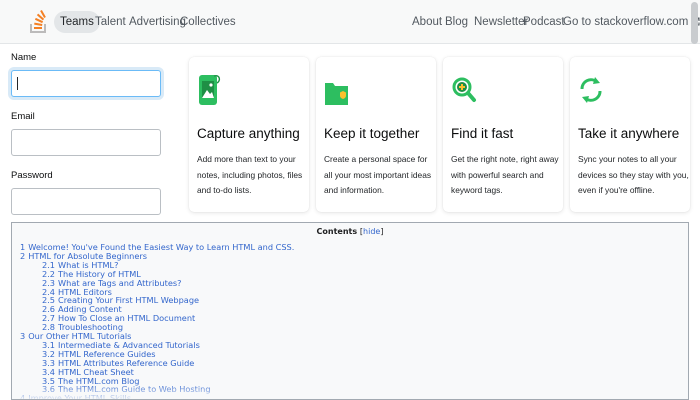 Image resolution: width=700 pixels, height=400 pixels. I want to click on toc-header: Contents [hide], so click(350, 231).